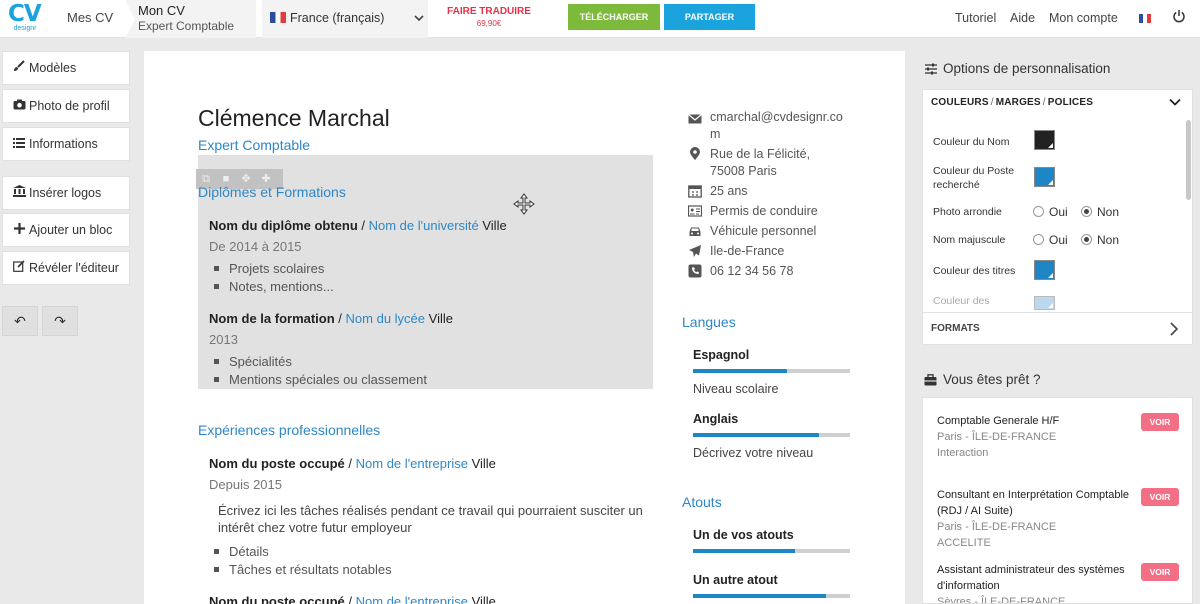  I want to click on education-entry-date: De 2014 à 2015, so click(255, 246).